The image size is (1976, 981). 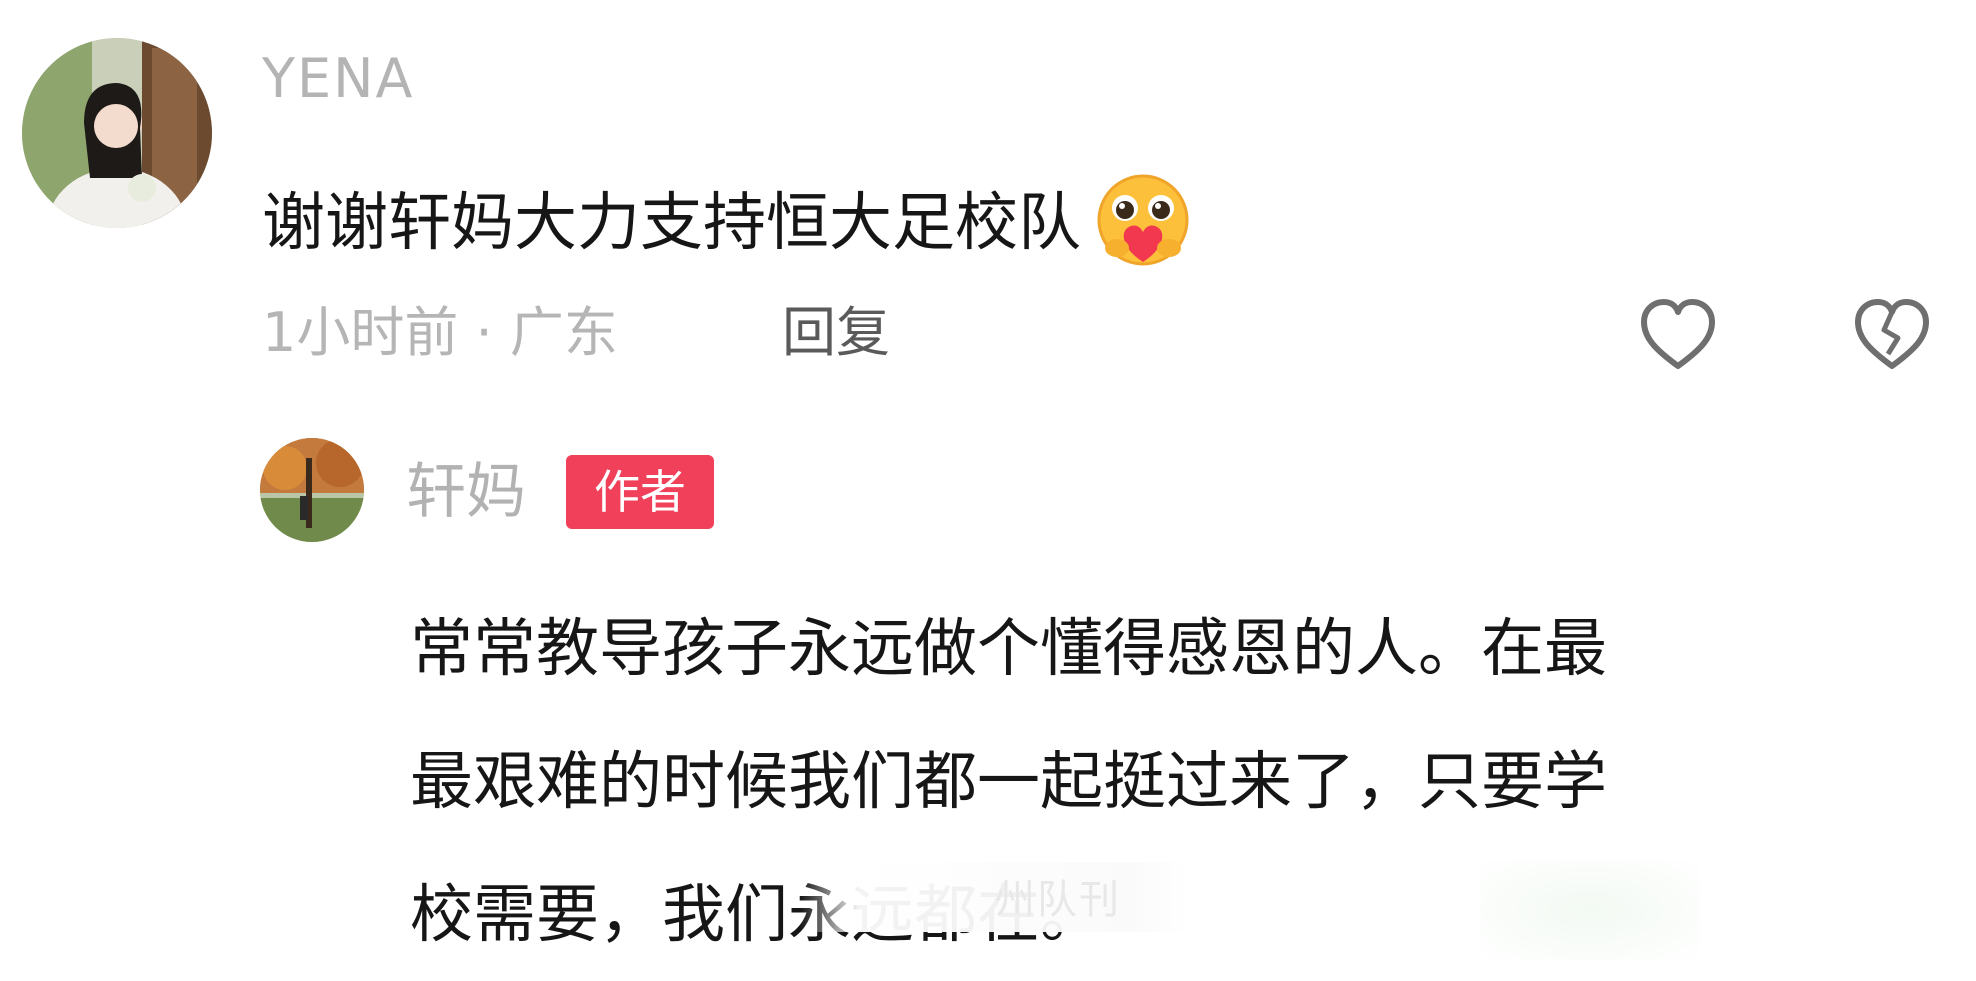 What do you see at coordinates (338, 79) in the screenshot?
I see `username: YENA` at bounding box center [338, 79].